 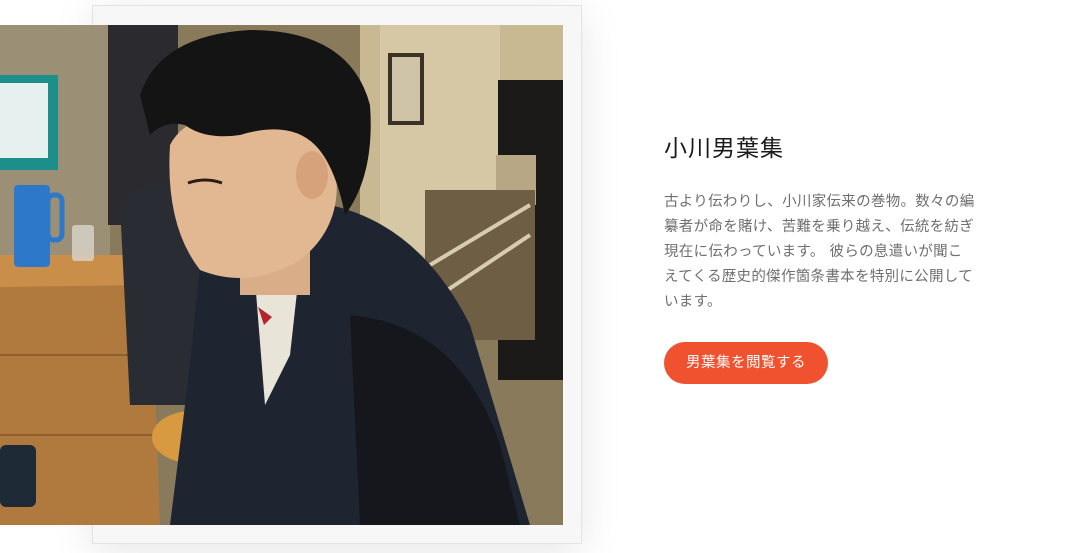 What do you see at coordinates (724, 149) in the screenshot?
I see `section-title: 小川男葉集` at bounding box center [724, 149].